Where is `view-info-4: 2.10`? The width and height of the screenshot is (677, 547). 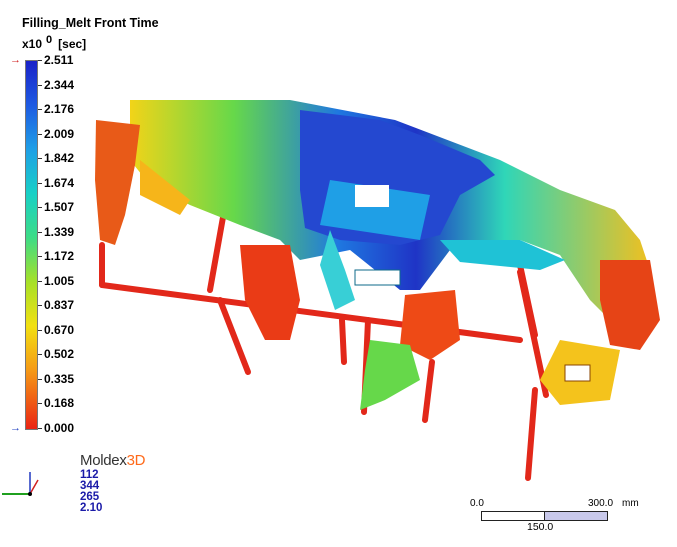
view-info-4: 2.10 is located at coordinates (91, 508).